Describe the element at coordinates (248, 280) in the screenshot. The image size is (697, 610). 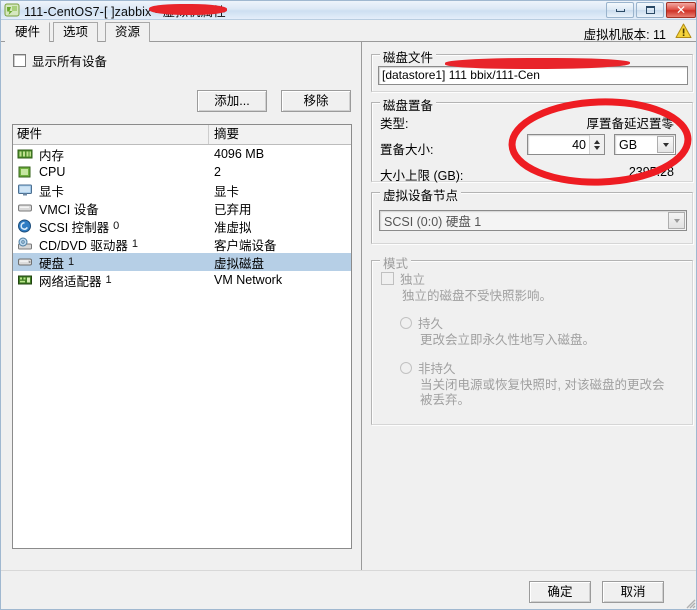
I see `hardware-summary: VM Network` at that location.